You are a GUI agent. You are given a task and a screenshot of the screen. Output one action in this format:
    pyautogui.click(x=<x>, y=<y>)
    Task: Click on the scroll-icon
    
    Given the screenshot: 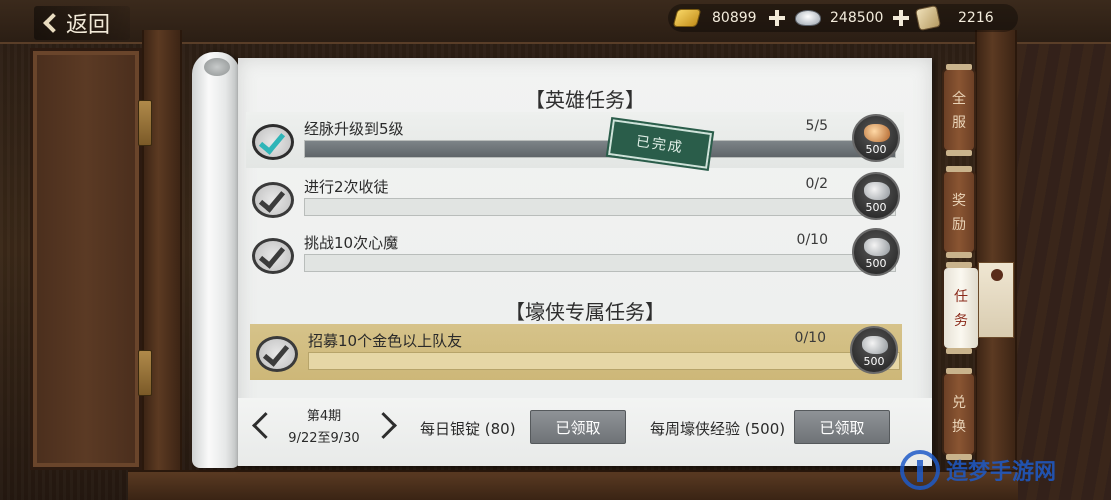 What is the action you would take?
    pyautogui.click(x=928, y=18)
    